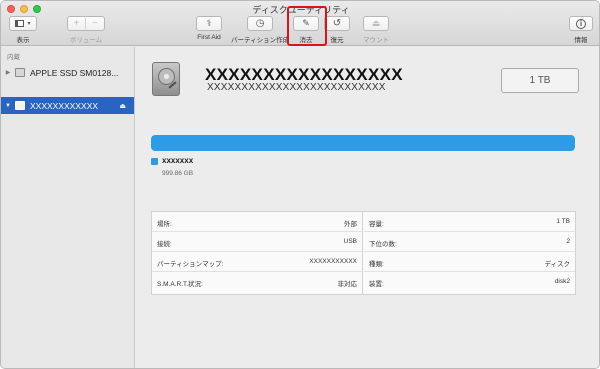  Describe the element at coordinates (260, 40) in the screenshot. I see `partition-label: パーティション作成` at that location.